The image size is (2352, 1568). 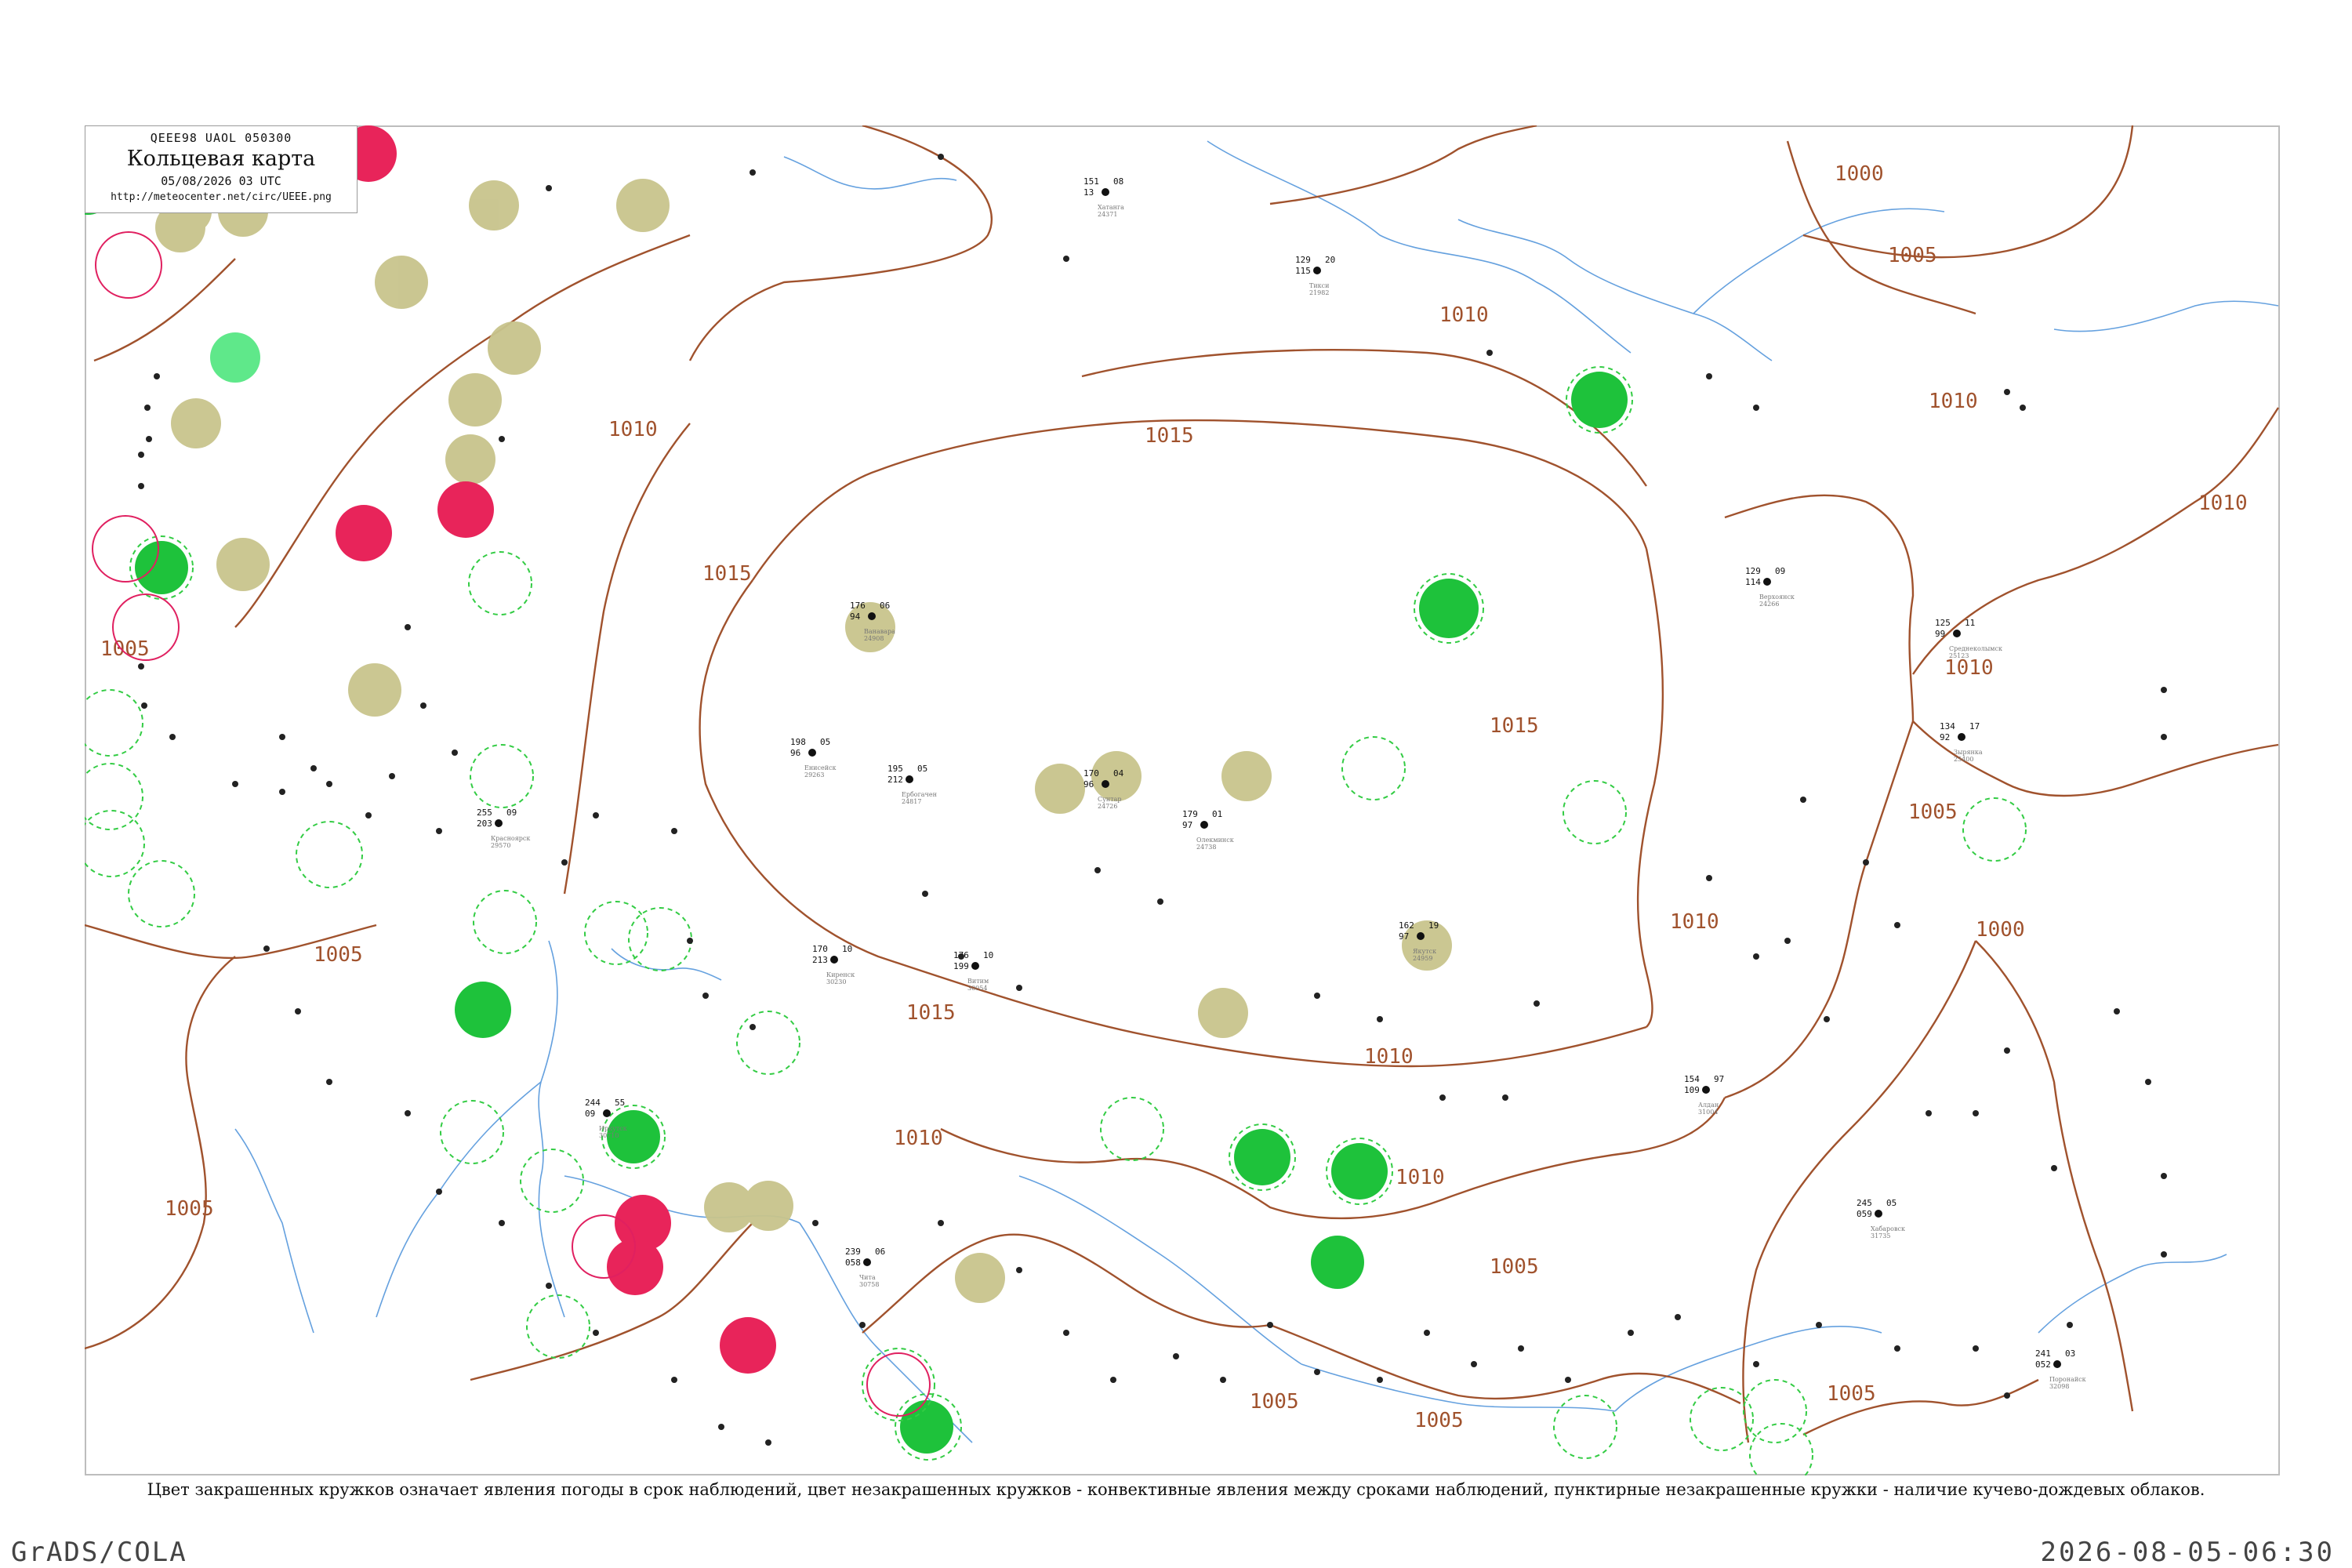 What do you see at coordinates (1770, 587) in the screenshot?
I see `station-plot: 129114 09 Верхоянск24266` at bounding box center [1770, 587].